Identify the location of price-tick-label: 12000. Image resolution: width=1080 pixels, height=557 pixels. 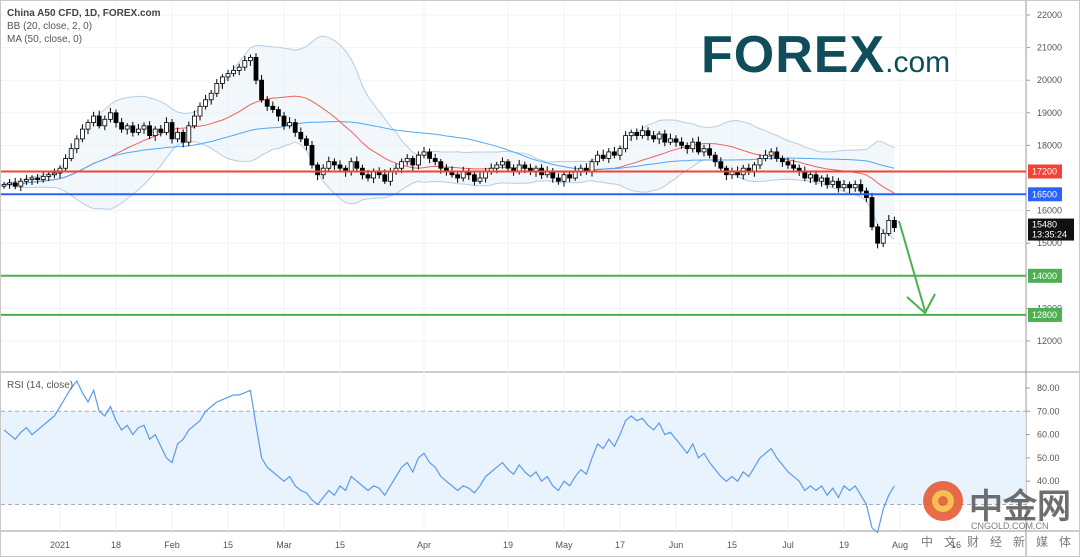
(1049, 341).